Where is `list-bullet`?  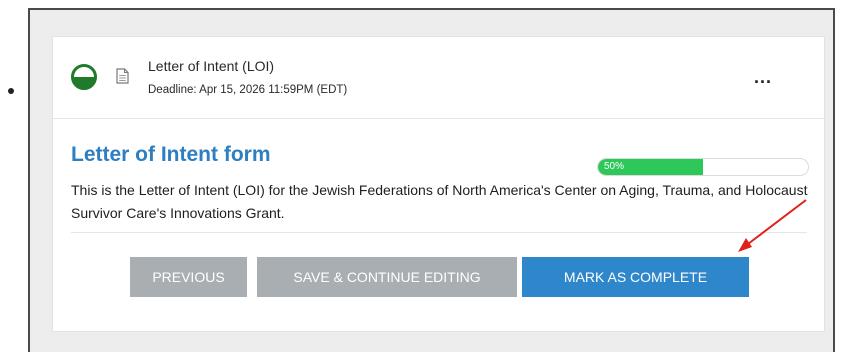
list-bullet is located at coordinates (11, 91).